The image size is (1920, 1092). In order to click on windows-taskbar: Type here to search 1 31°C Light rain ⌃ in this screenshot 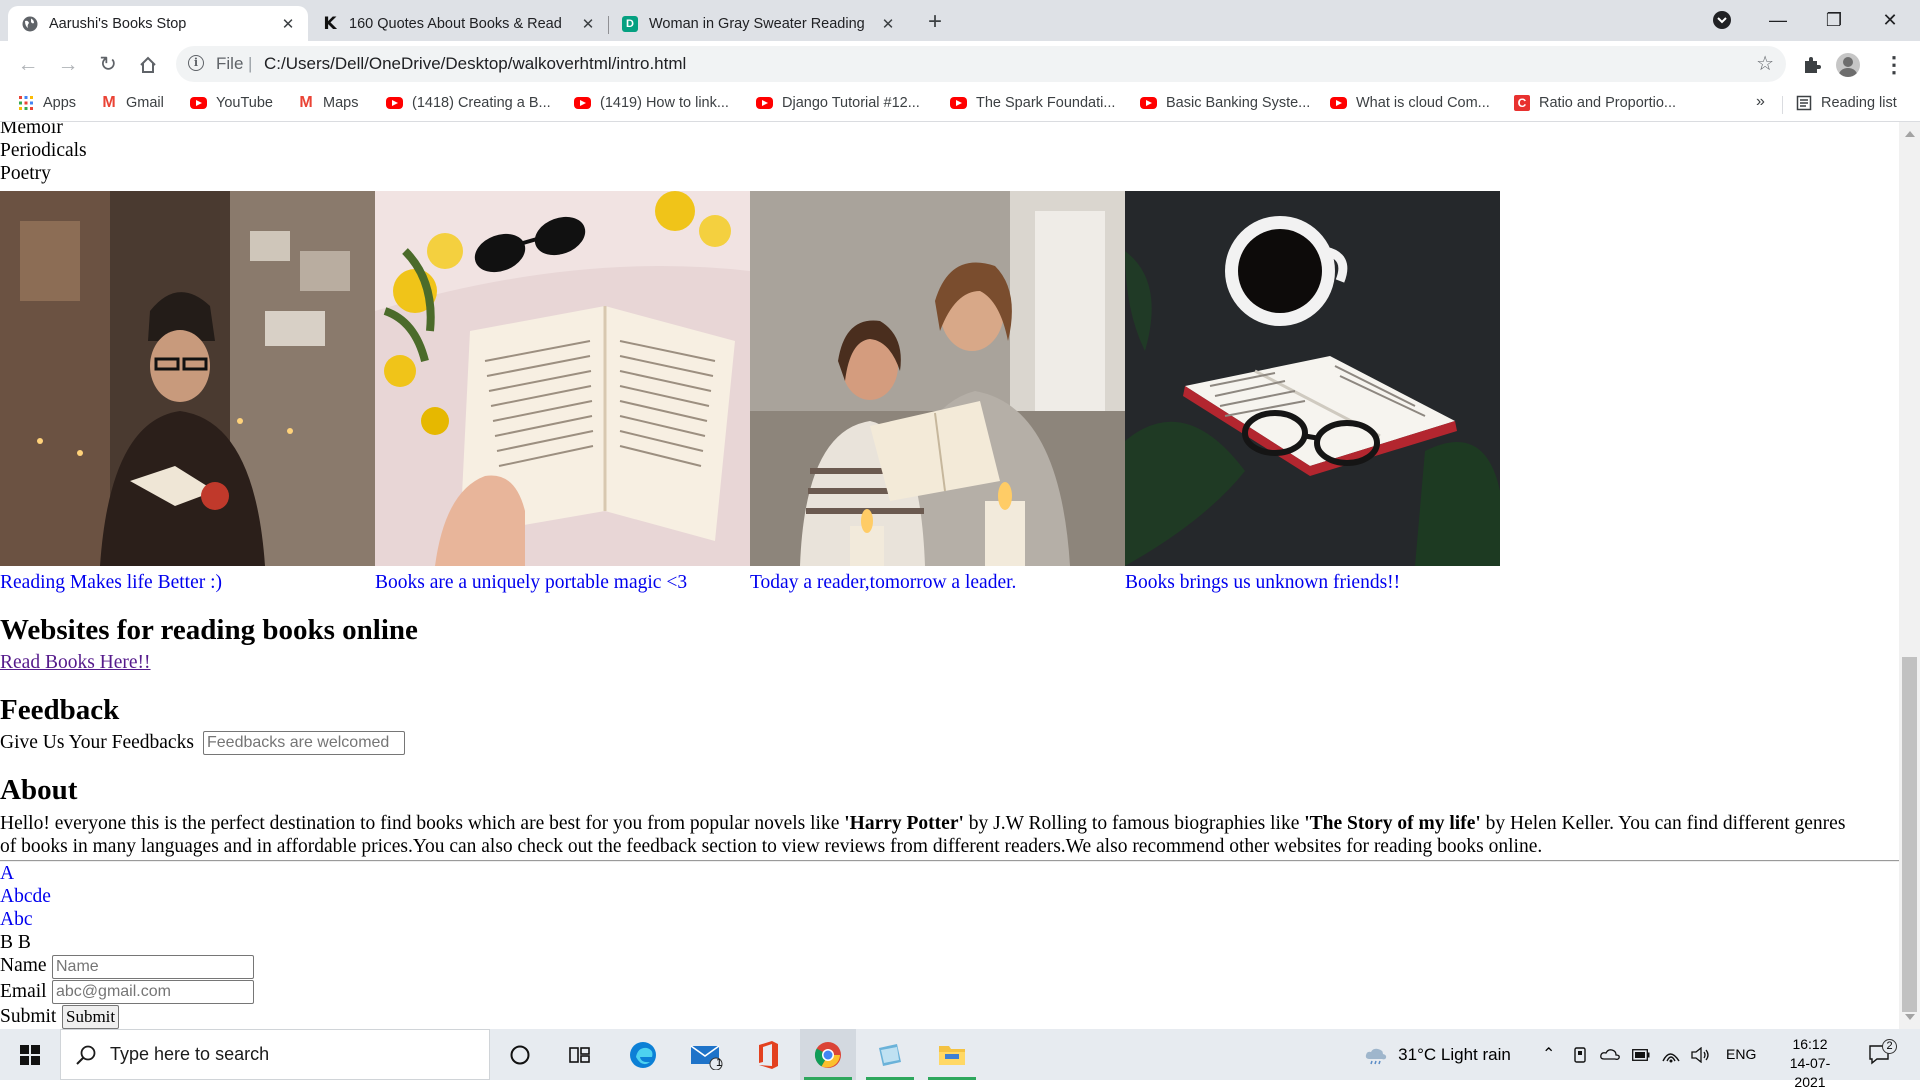, I will do `click(960, 1059)`.